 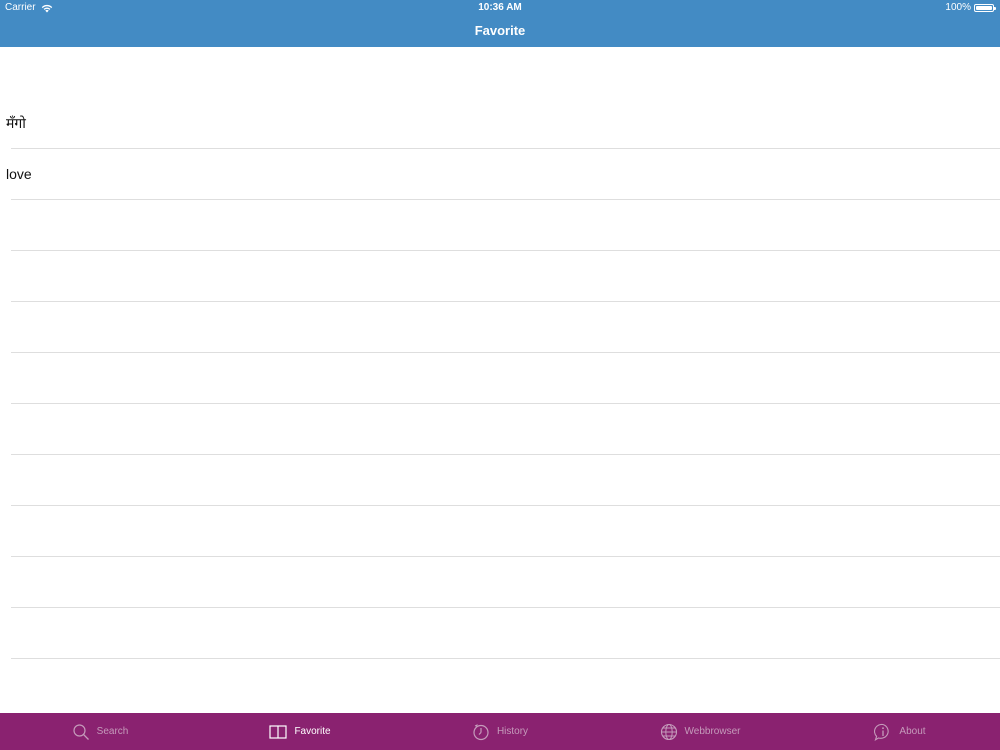 I want to click on tab-label: About, so click(x=912, y=731).